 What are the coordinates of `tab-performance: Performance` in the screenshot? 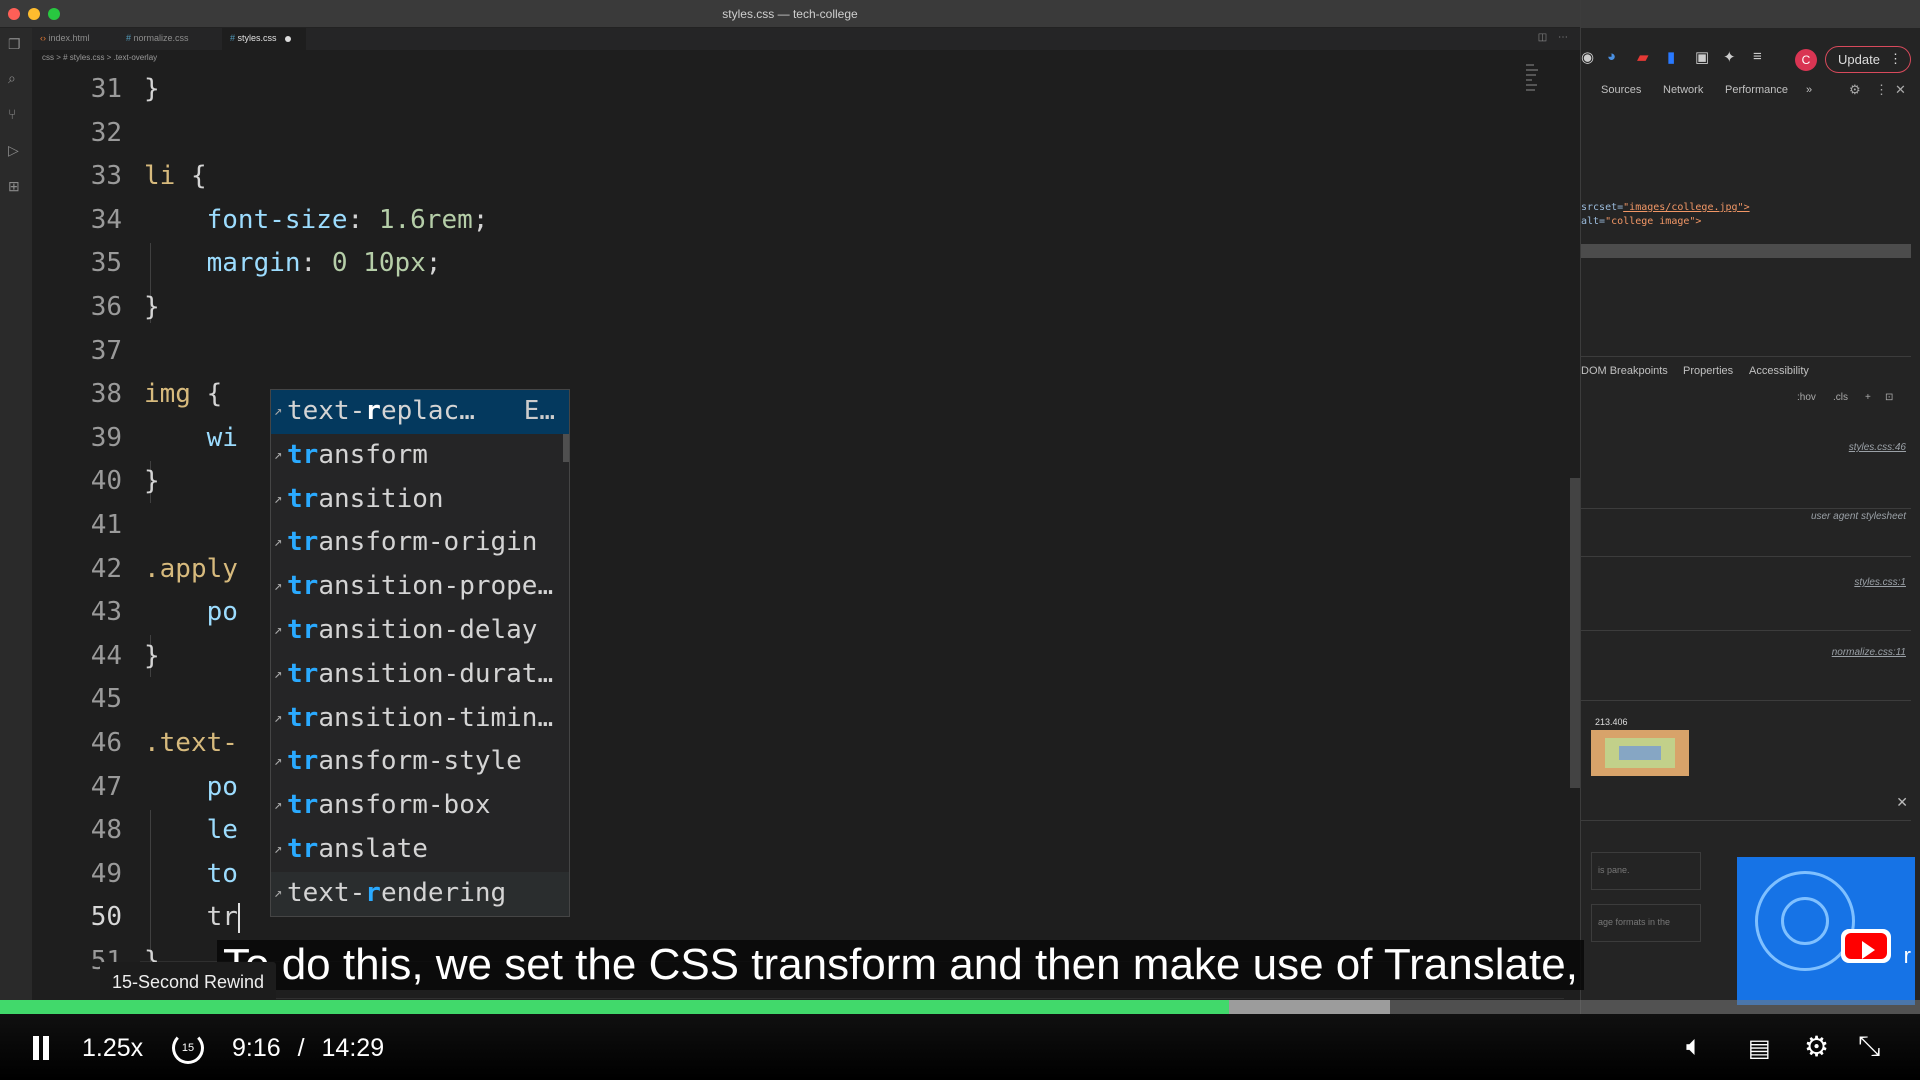 It's located at (1756, 90).